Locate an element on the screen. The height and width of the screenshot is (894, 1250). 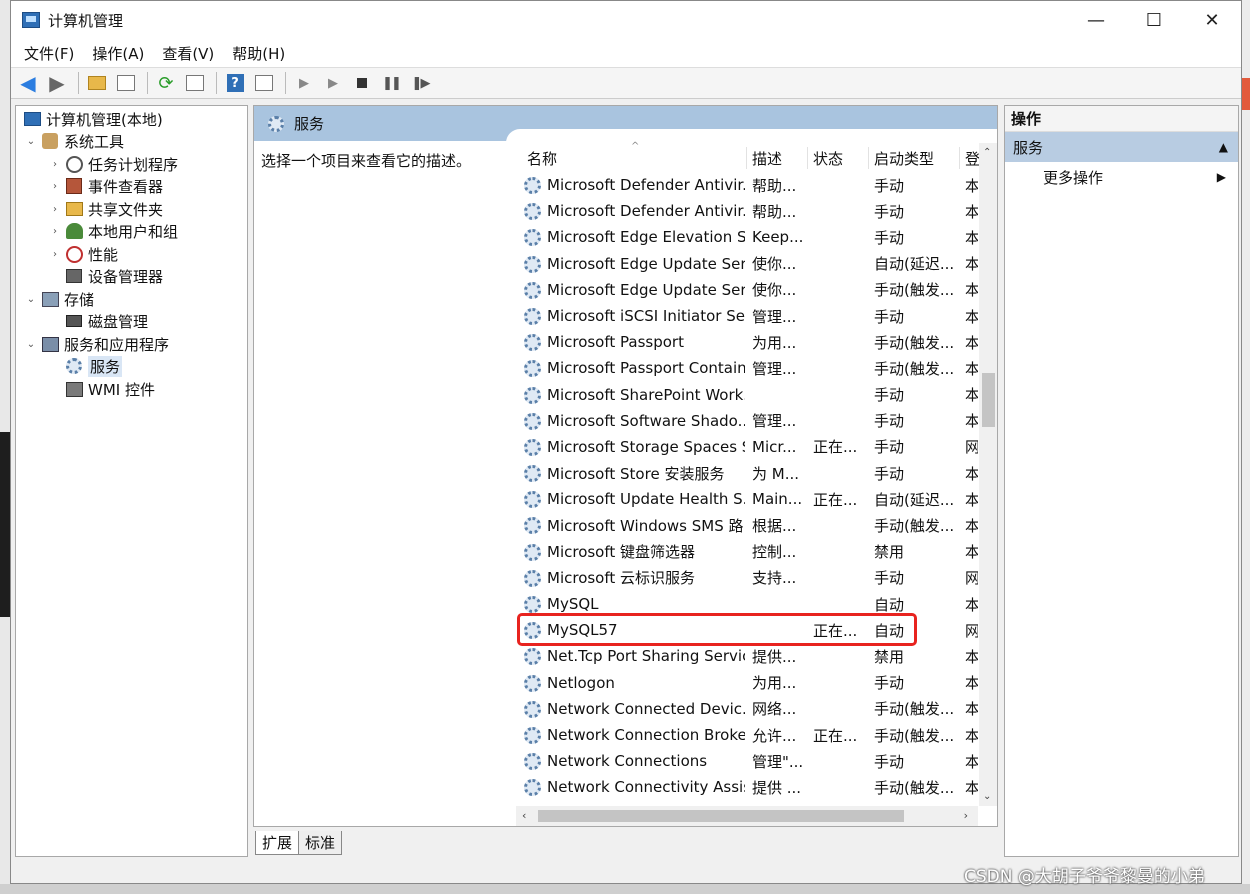
column-logon: 登 is located at coordinates (972, 158).